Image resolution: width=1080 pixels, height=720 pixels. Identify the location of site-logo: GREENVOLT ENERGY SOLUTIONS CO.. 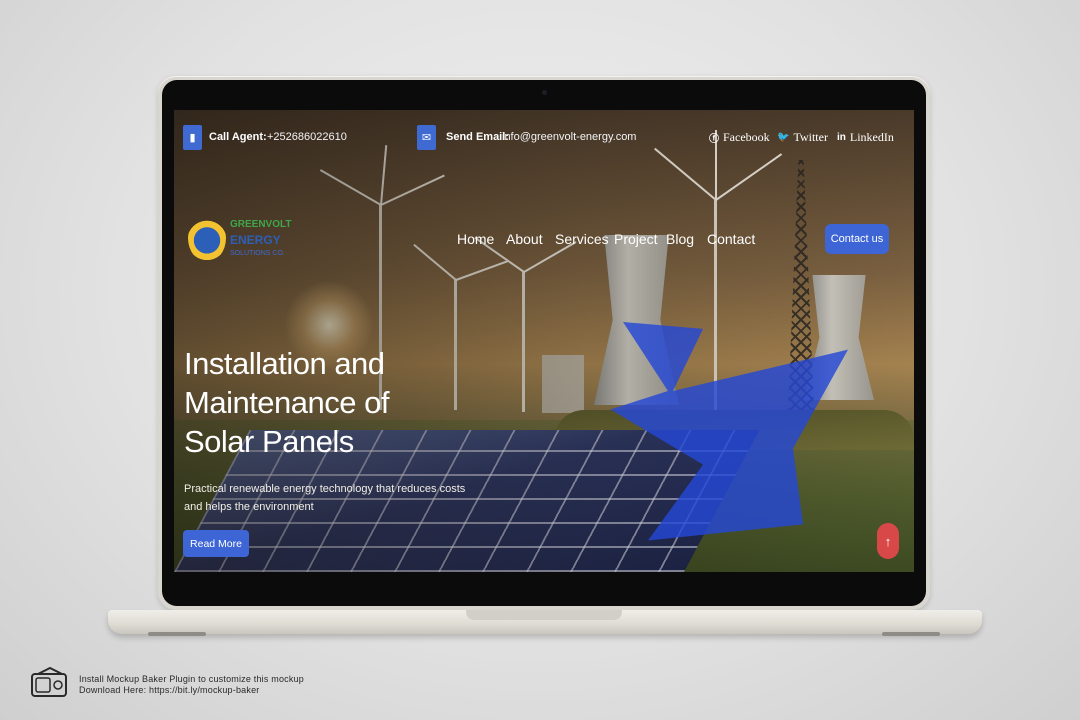
(243, 240).